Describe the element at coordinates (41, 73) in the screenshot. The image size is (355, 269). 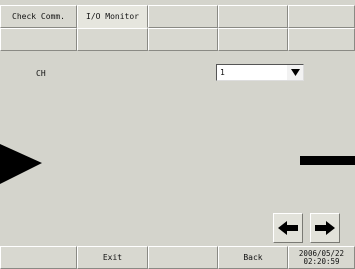
I see `channel-label: CH` at that location.